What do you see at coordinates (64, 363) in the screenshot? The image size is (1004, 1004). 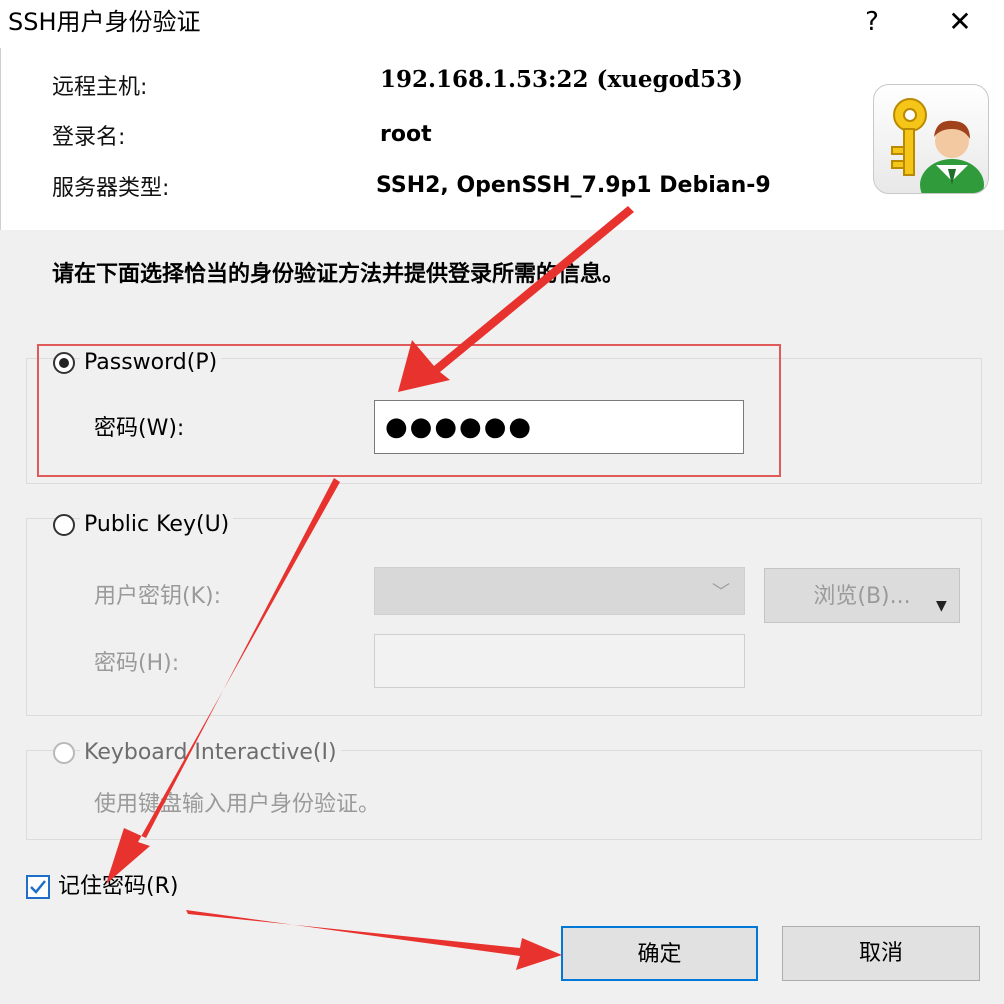 I see `password-radio` at bounding box center [64, 363].